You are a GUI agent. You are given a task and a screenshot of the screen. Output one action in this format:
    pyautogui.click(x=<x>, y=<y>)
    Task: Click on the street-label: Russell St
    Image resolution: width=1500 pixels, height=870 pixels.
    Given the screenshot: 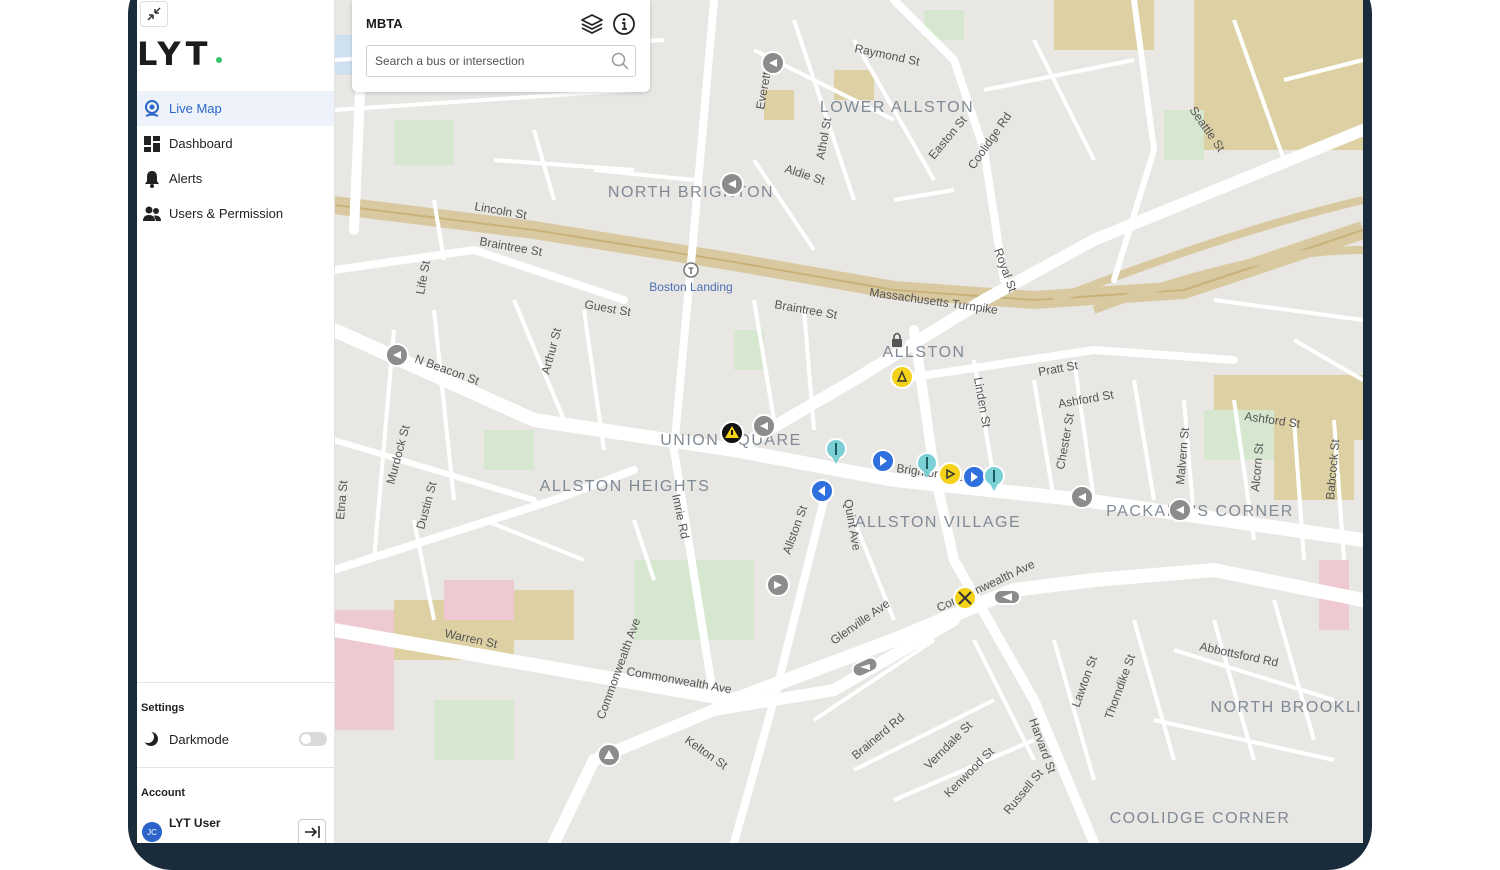 What is the action you would take?
    pyautogui.click(x=1024, y=791)
    